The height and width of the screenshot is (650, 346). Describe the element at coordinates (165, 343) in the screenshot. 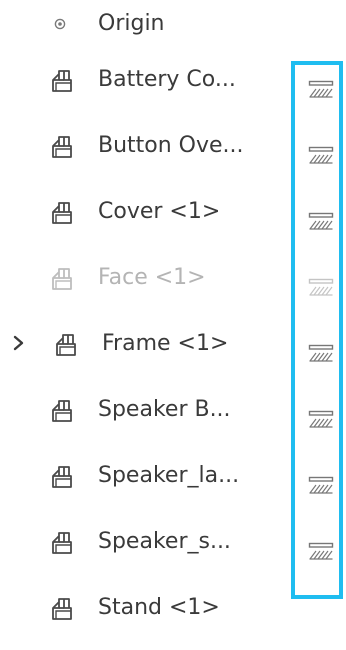

I see `tree-item-label: Frame <1>` at that location.